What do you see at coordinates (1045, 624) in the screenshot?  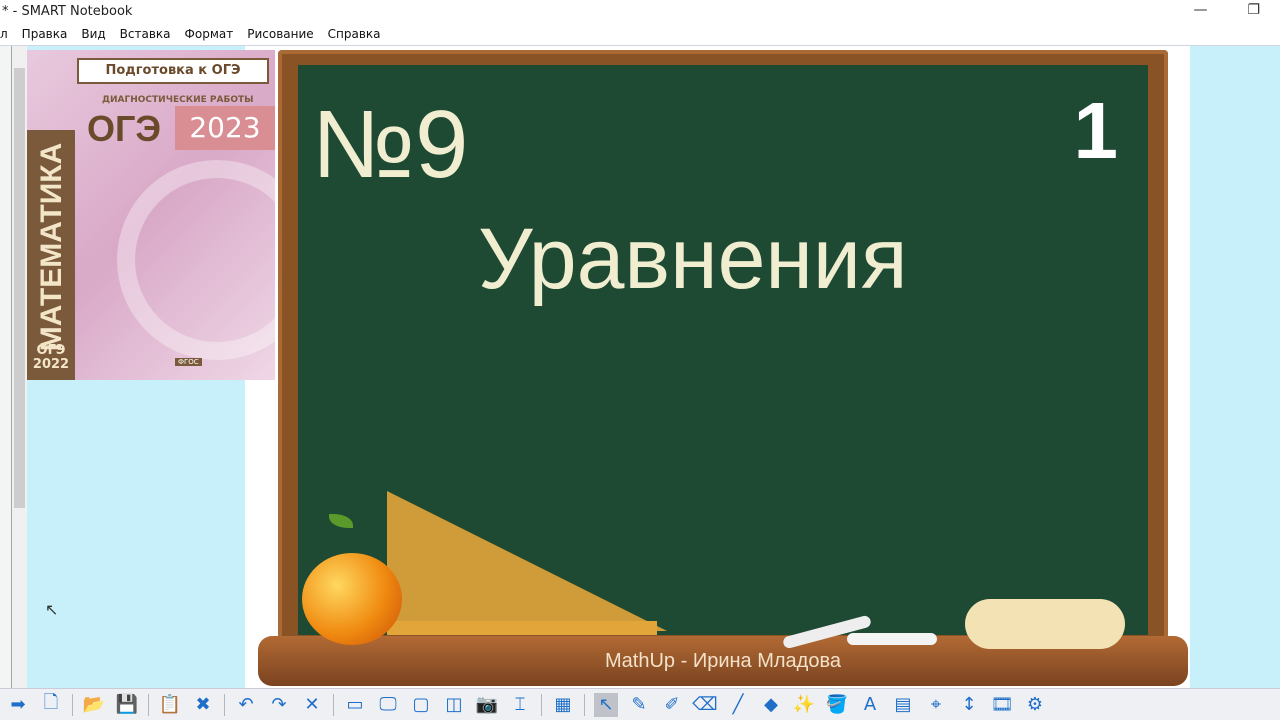 I see `board-eraser-image` at bounding box center [1045, 624].